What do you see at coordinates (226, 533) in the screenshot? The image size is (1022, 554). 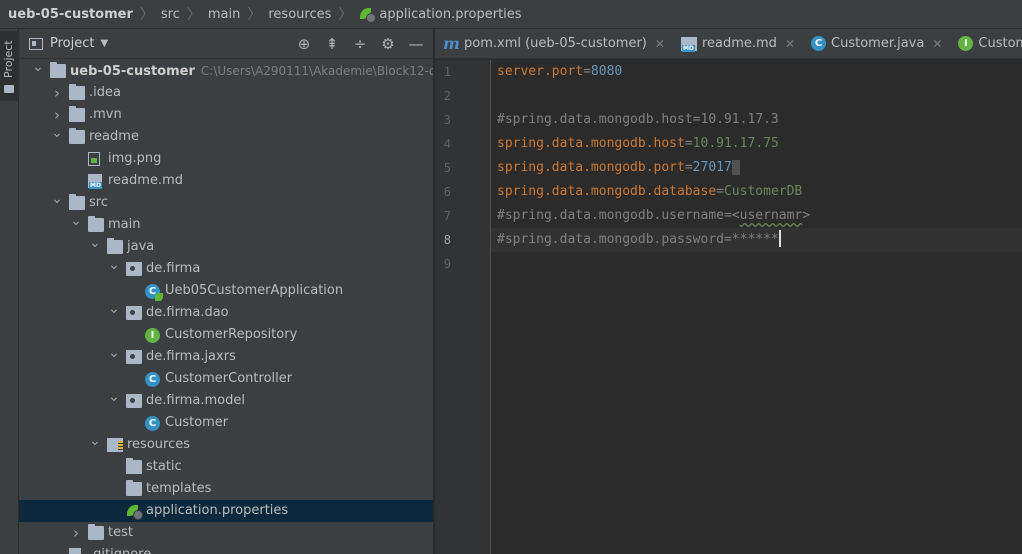 I see `tree-item: › test` at bounding box center [226, 533].